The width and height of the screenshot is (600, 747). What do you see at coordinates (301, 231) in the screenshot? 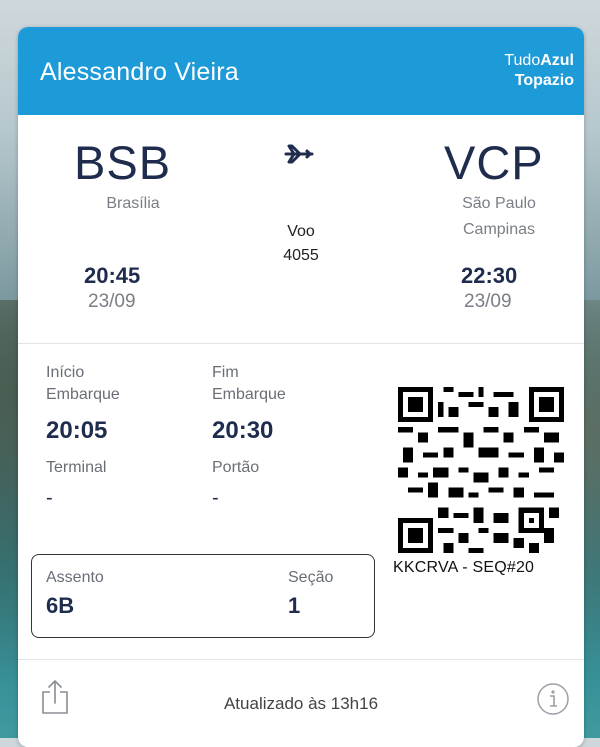
I see `flight-label: Voo` at bounding box center [301, 231].